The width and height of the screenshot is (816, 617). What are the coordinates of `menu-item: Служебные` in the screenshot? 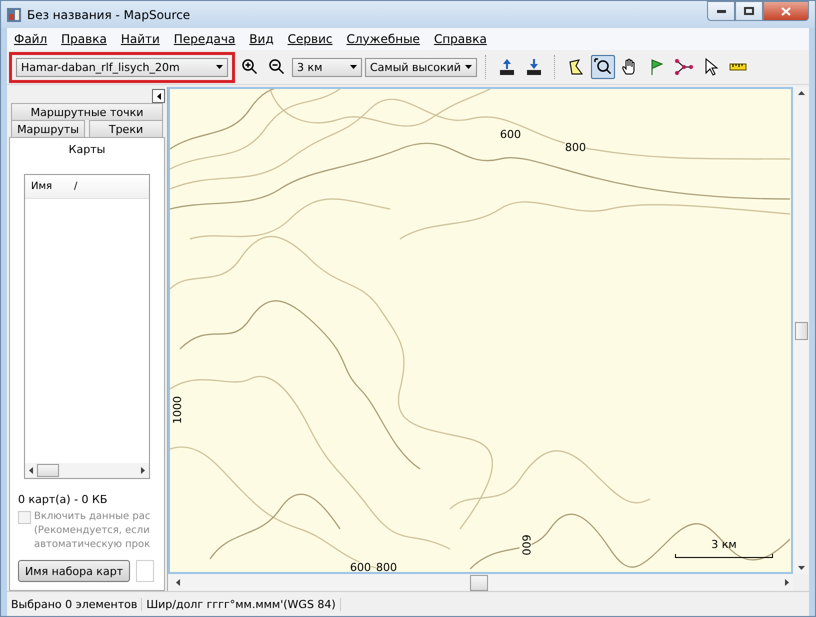 It's located at (383, 39).